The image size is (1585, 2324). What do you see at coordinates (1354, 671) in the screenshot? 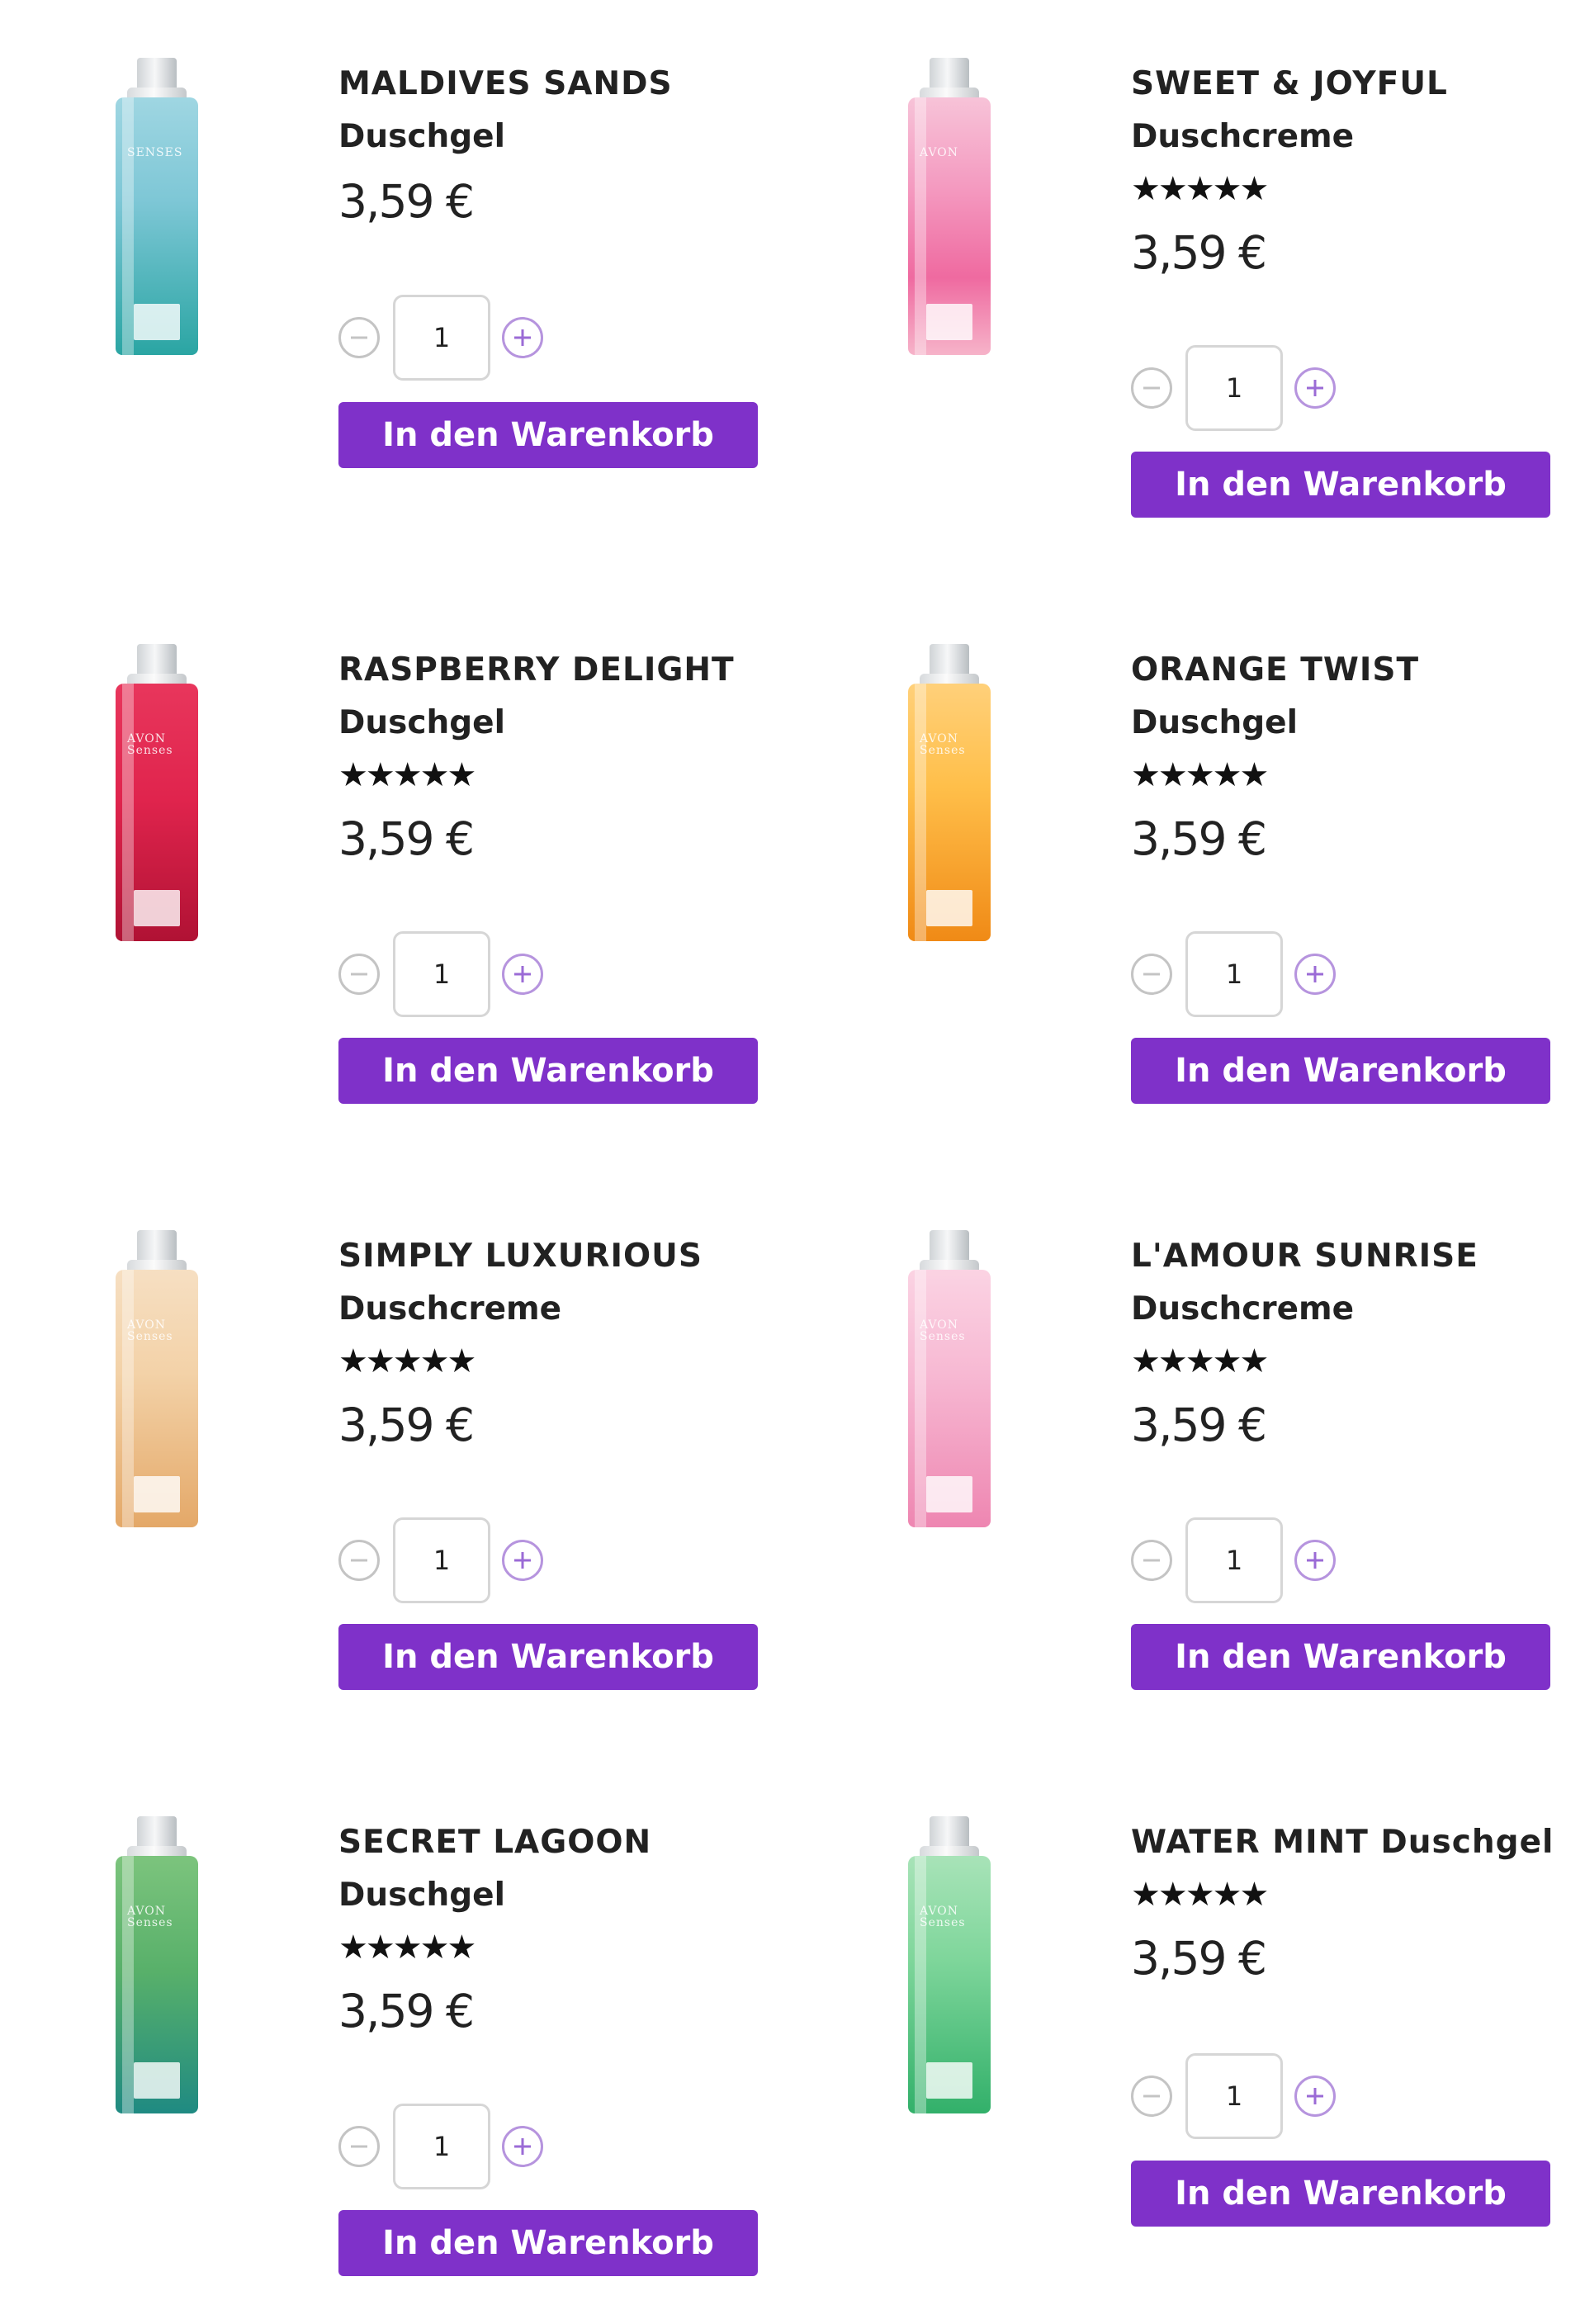
I see `product-name: ORANGE TWIST` at bounding box center [1354, 671].